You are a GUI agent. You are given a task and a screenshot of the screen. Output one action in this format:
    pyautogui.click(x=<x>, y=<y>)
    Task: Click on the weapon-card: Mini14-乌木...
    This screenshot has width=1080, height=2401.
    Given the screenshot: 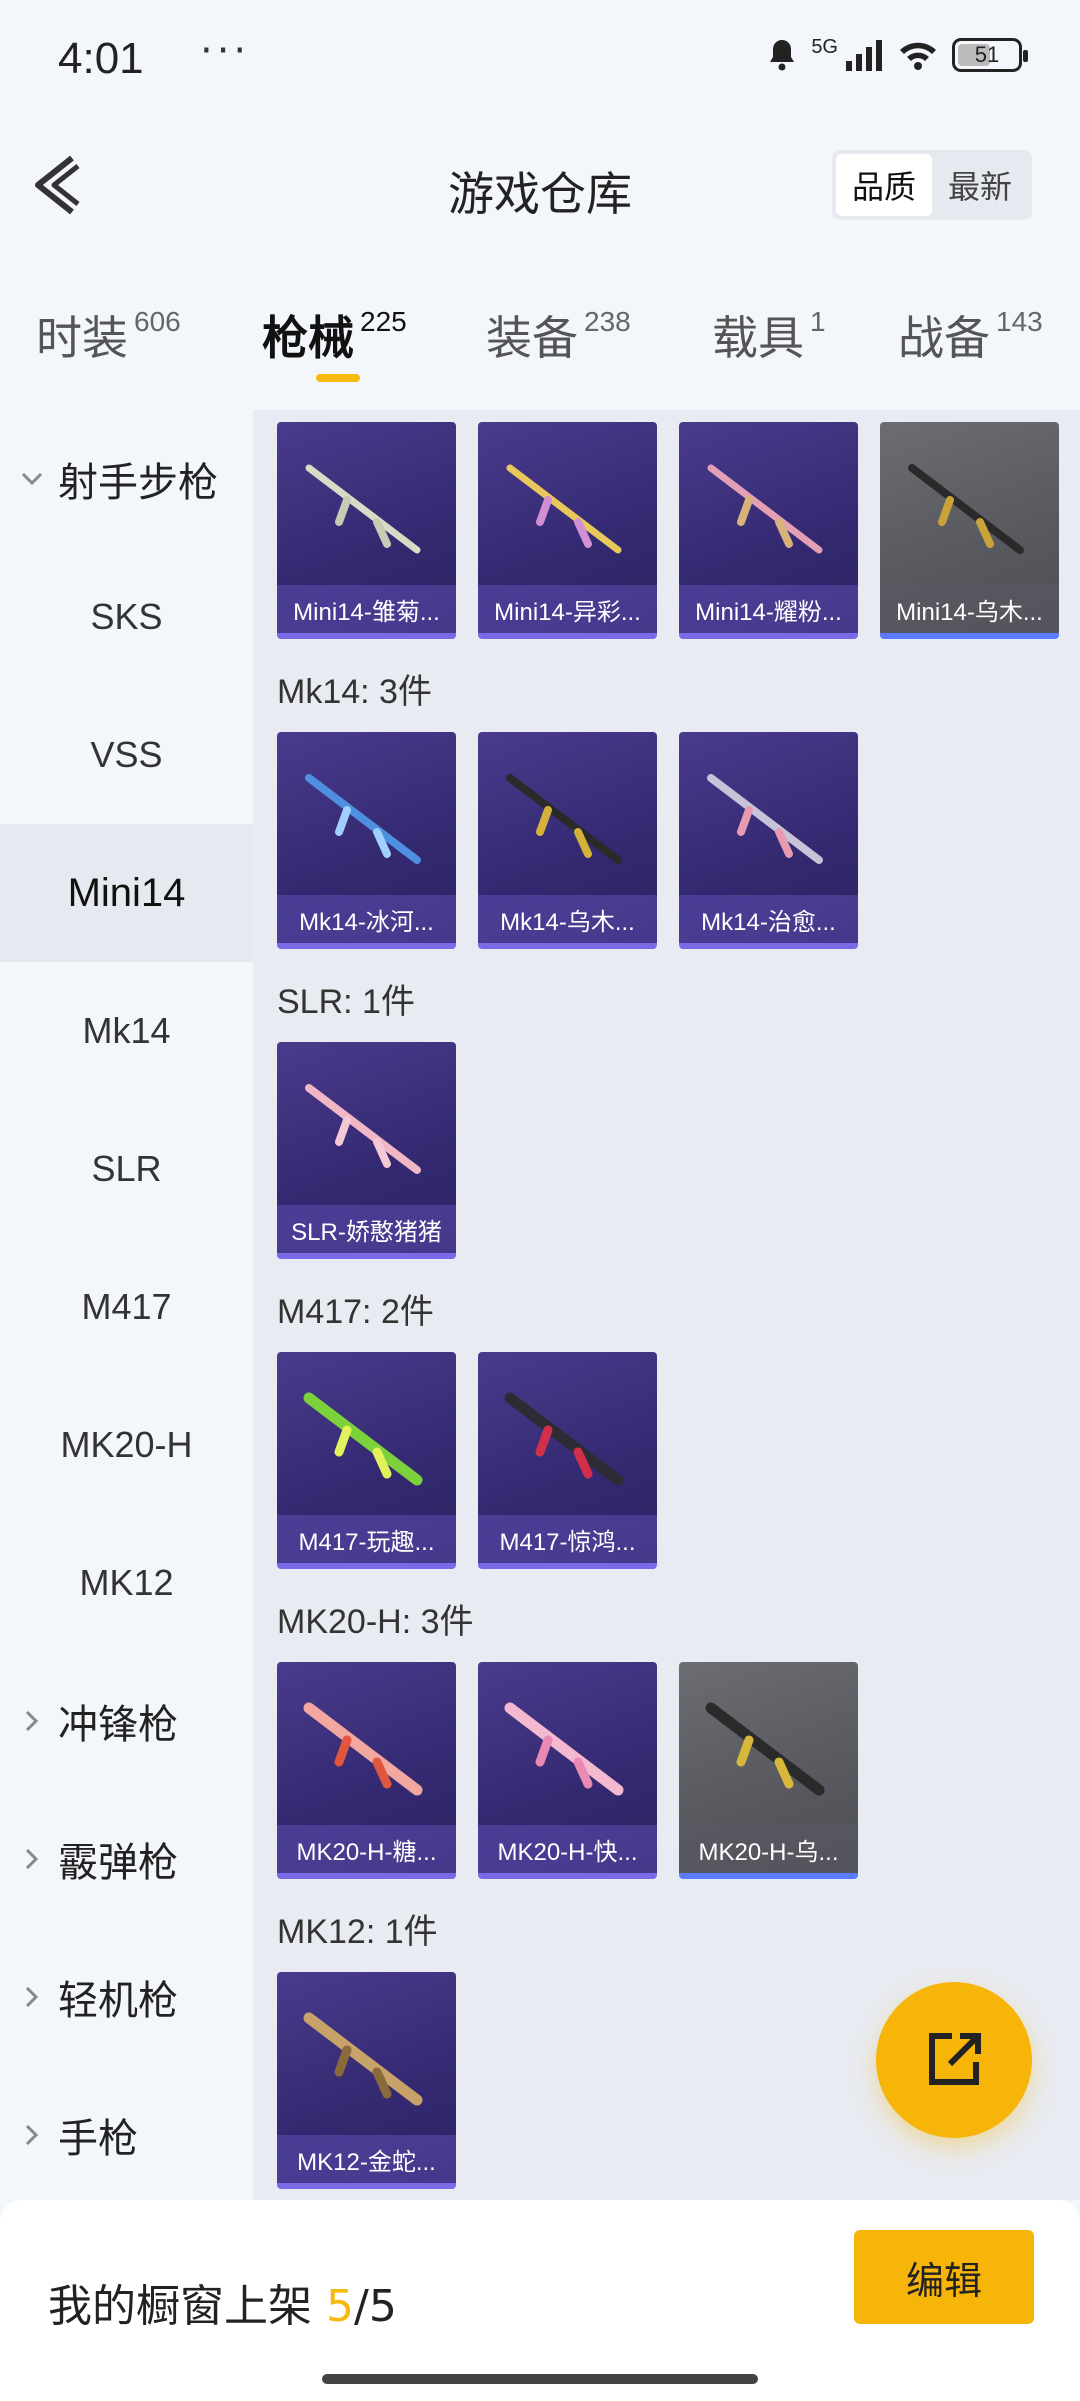 What is the action you would take?
    pyautogui.click(x=969, y=530)
    